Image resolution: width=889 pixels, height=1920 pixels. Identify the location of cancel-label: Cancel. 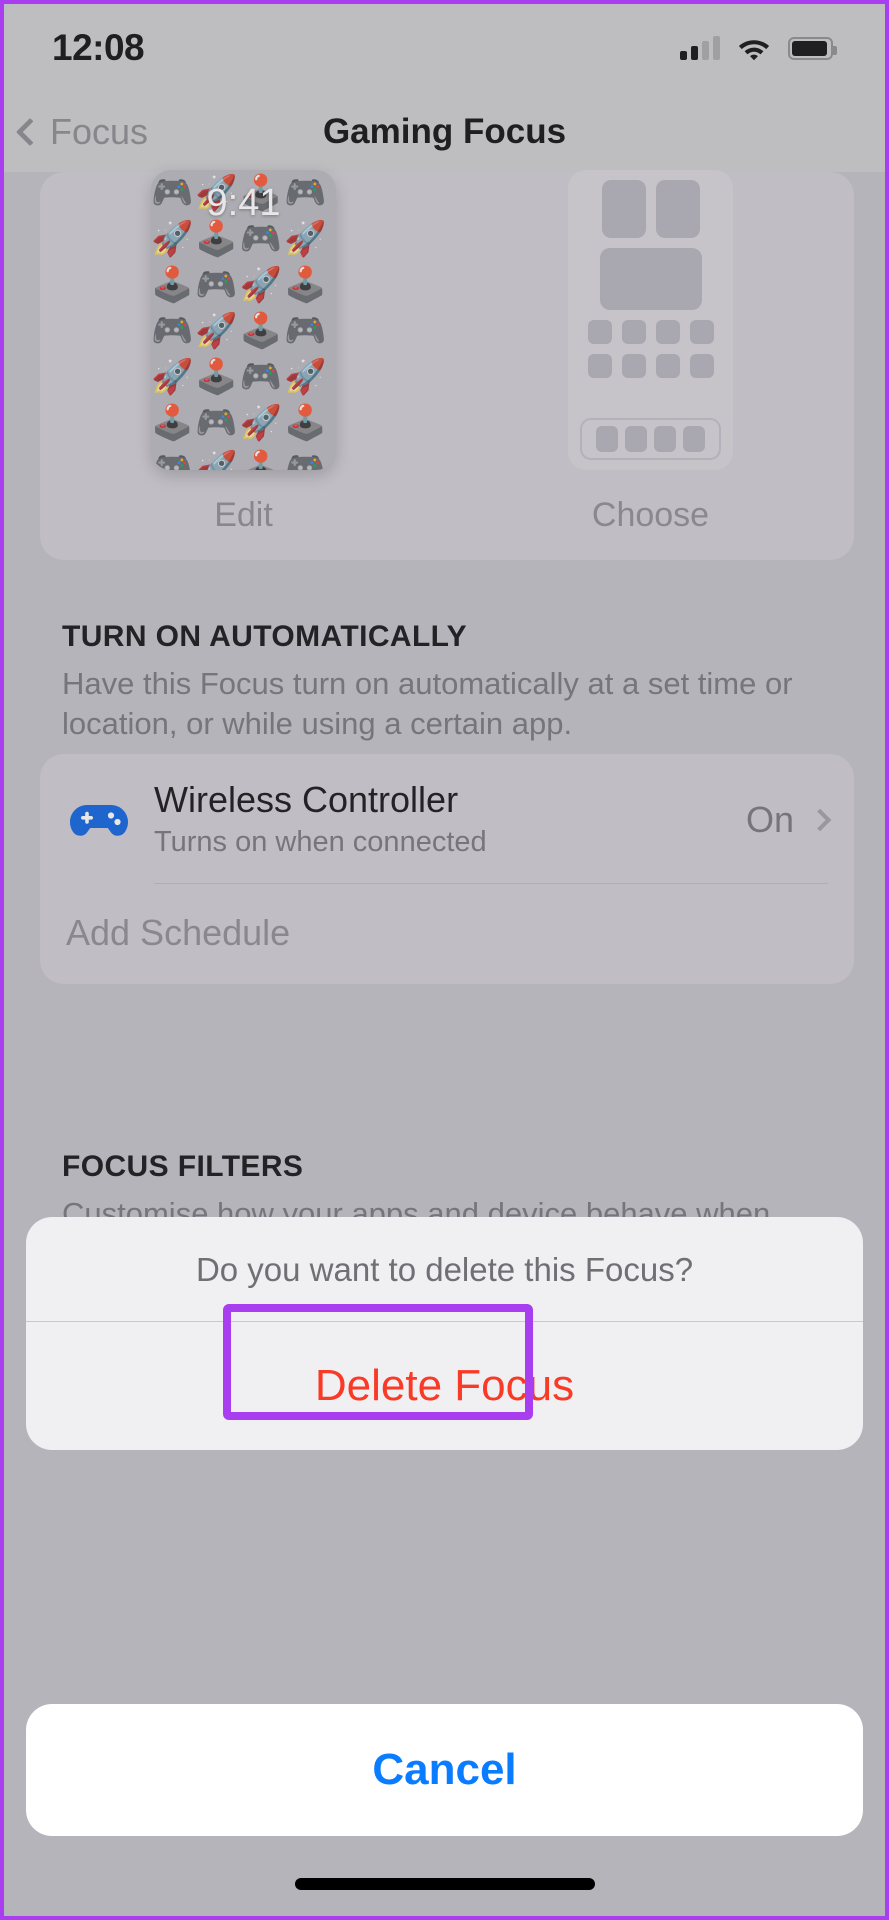
(444, 1769).